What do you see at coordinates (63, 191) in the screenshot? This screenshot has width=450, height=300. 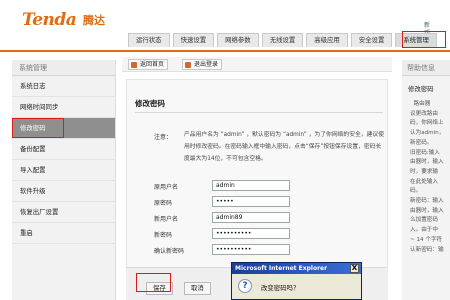 I see `sidebar-item-firmware-upgrade: 软件升级` at bounding box center [63, 191].